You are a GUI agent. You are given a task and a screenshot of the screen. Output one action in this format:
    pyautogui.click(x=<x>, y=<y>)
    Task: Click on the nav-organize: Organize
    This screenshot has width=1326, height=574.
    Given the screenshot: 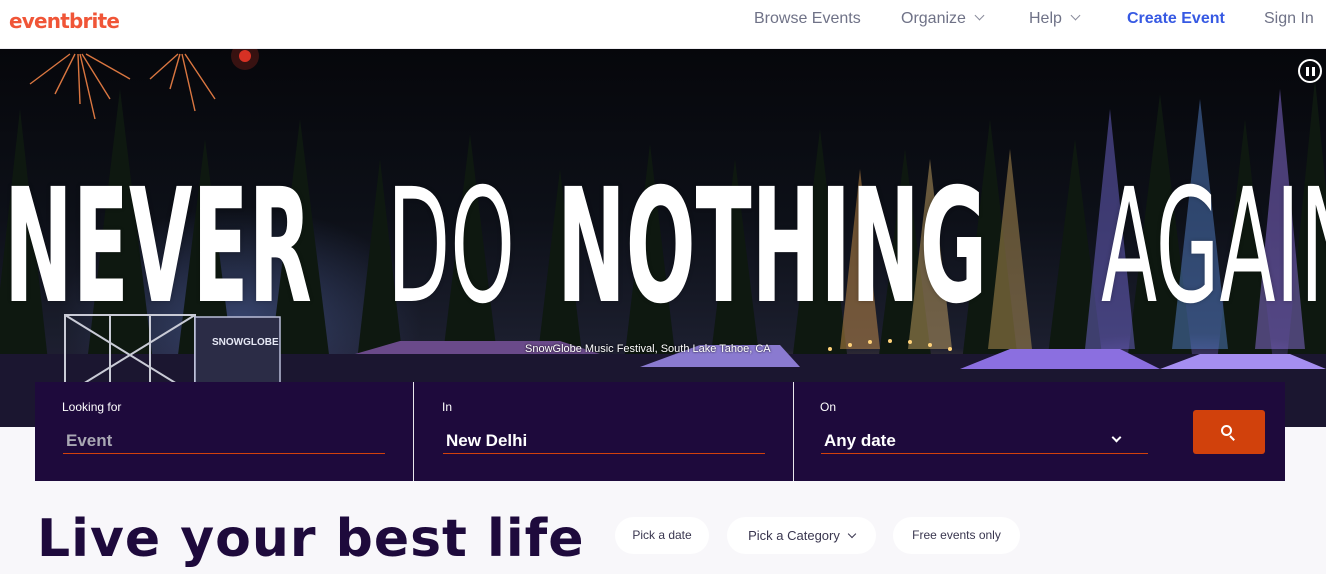 What is the action you would take?
    pyautogui.click(x=943, y=19)
    